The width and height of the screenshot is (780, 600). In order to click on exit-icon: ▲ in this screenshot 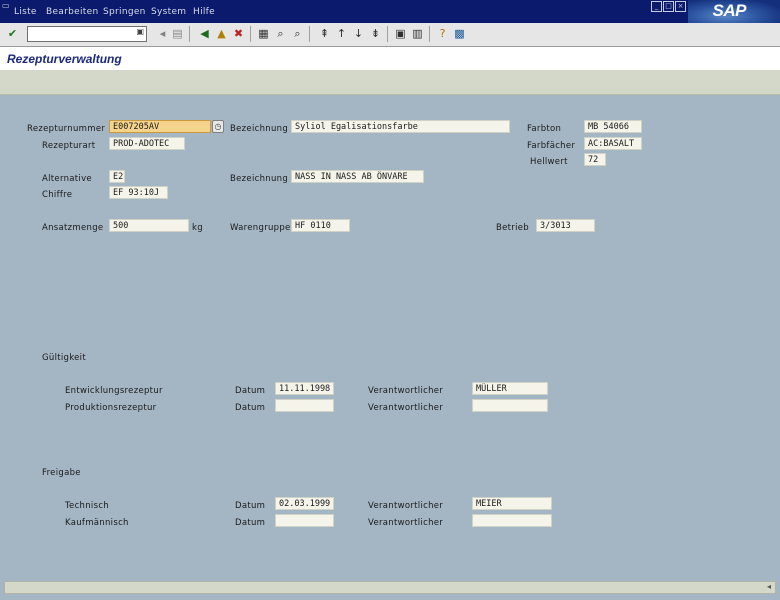, I will do `click(221, 33)`.